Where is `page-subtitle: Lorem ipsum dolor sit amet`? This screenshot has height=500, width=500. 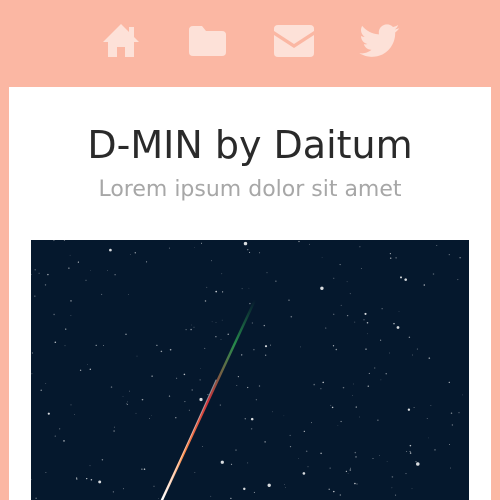
page-subtitle: Lorem ipsum dolor sit amet is located at coordinates (250, 189).